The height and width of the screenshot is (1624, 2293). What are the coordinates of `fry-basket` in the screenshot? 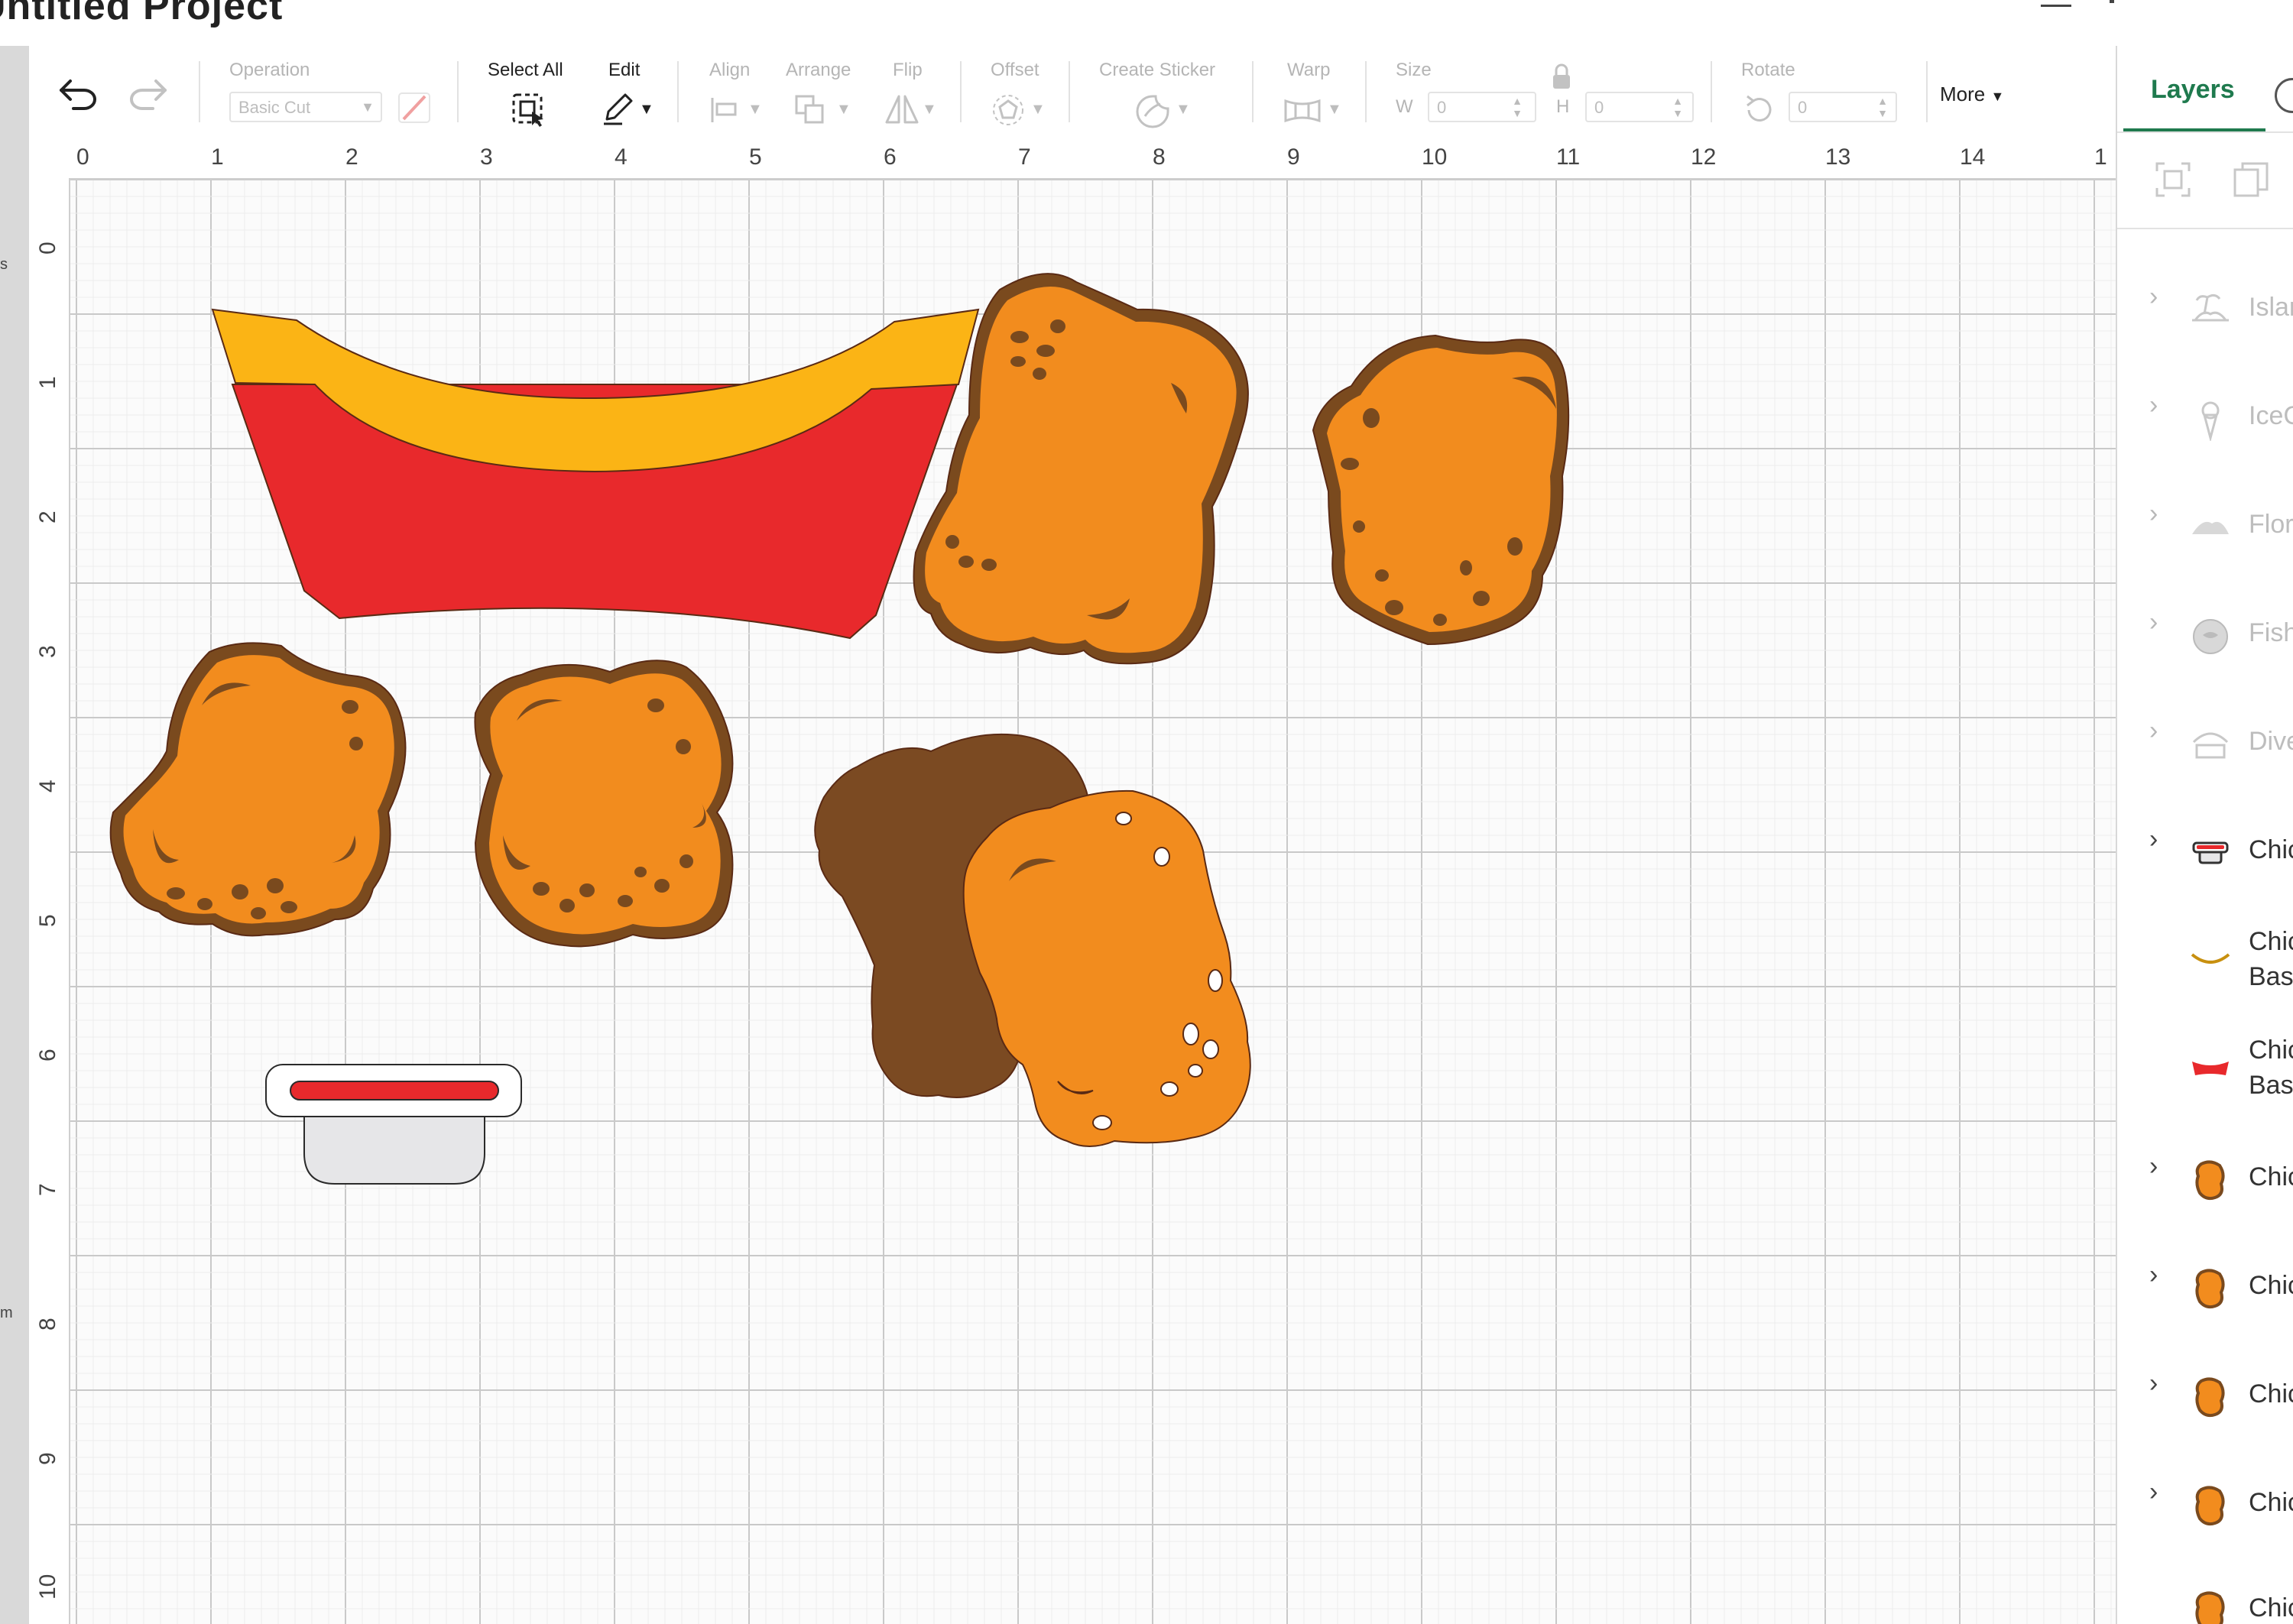 It's located at (595, 474).